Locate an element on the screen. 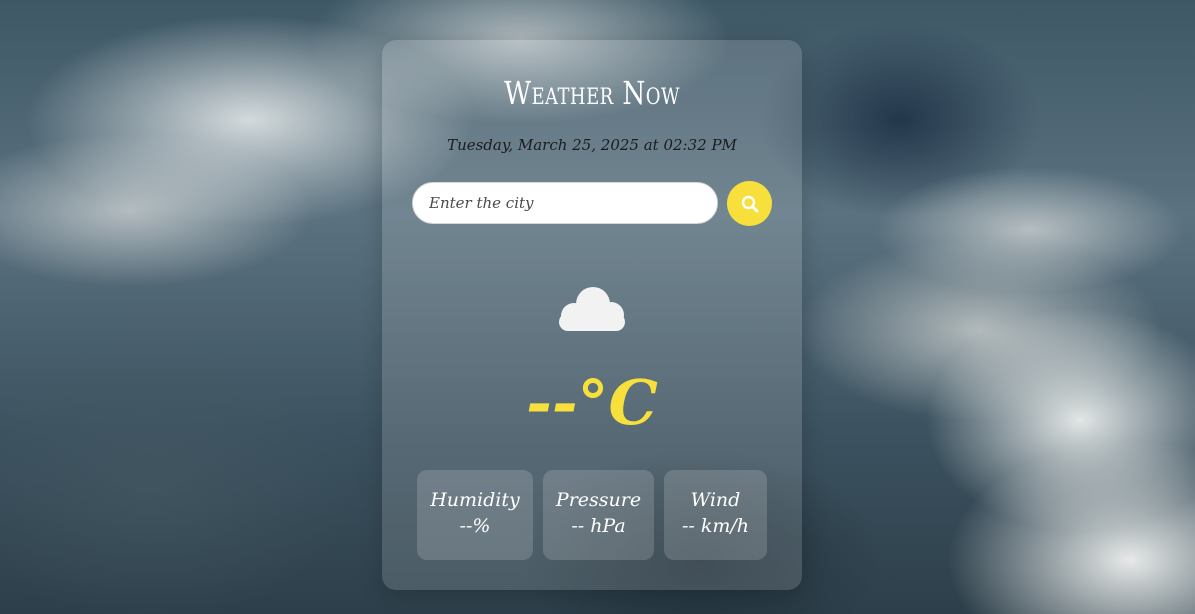 The image size is (1195, 614). pressure-stat: Pressure -- hPa is located at coordinates (598, 515).